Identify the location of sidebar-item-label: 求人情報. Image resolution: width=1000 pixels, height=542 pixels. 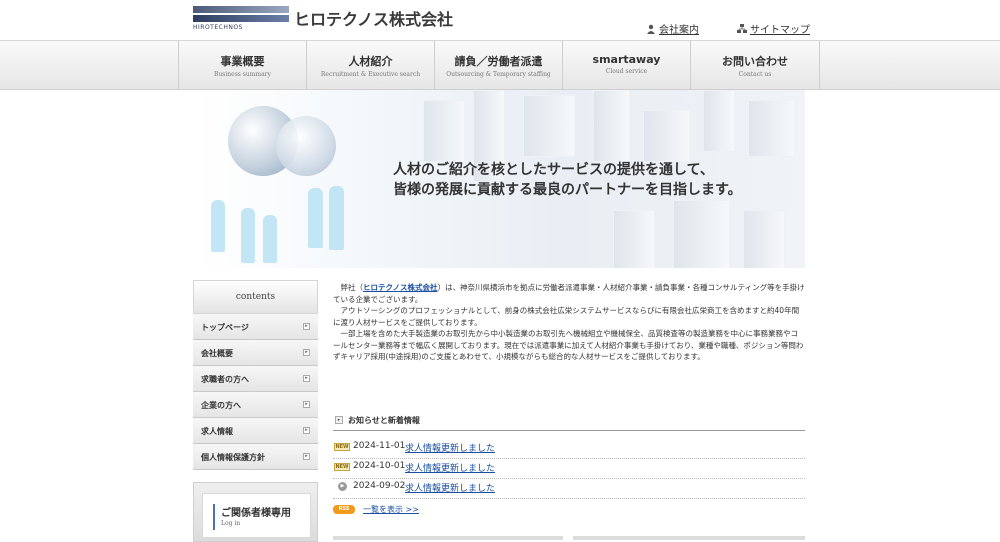
(217, 431).